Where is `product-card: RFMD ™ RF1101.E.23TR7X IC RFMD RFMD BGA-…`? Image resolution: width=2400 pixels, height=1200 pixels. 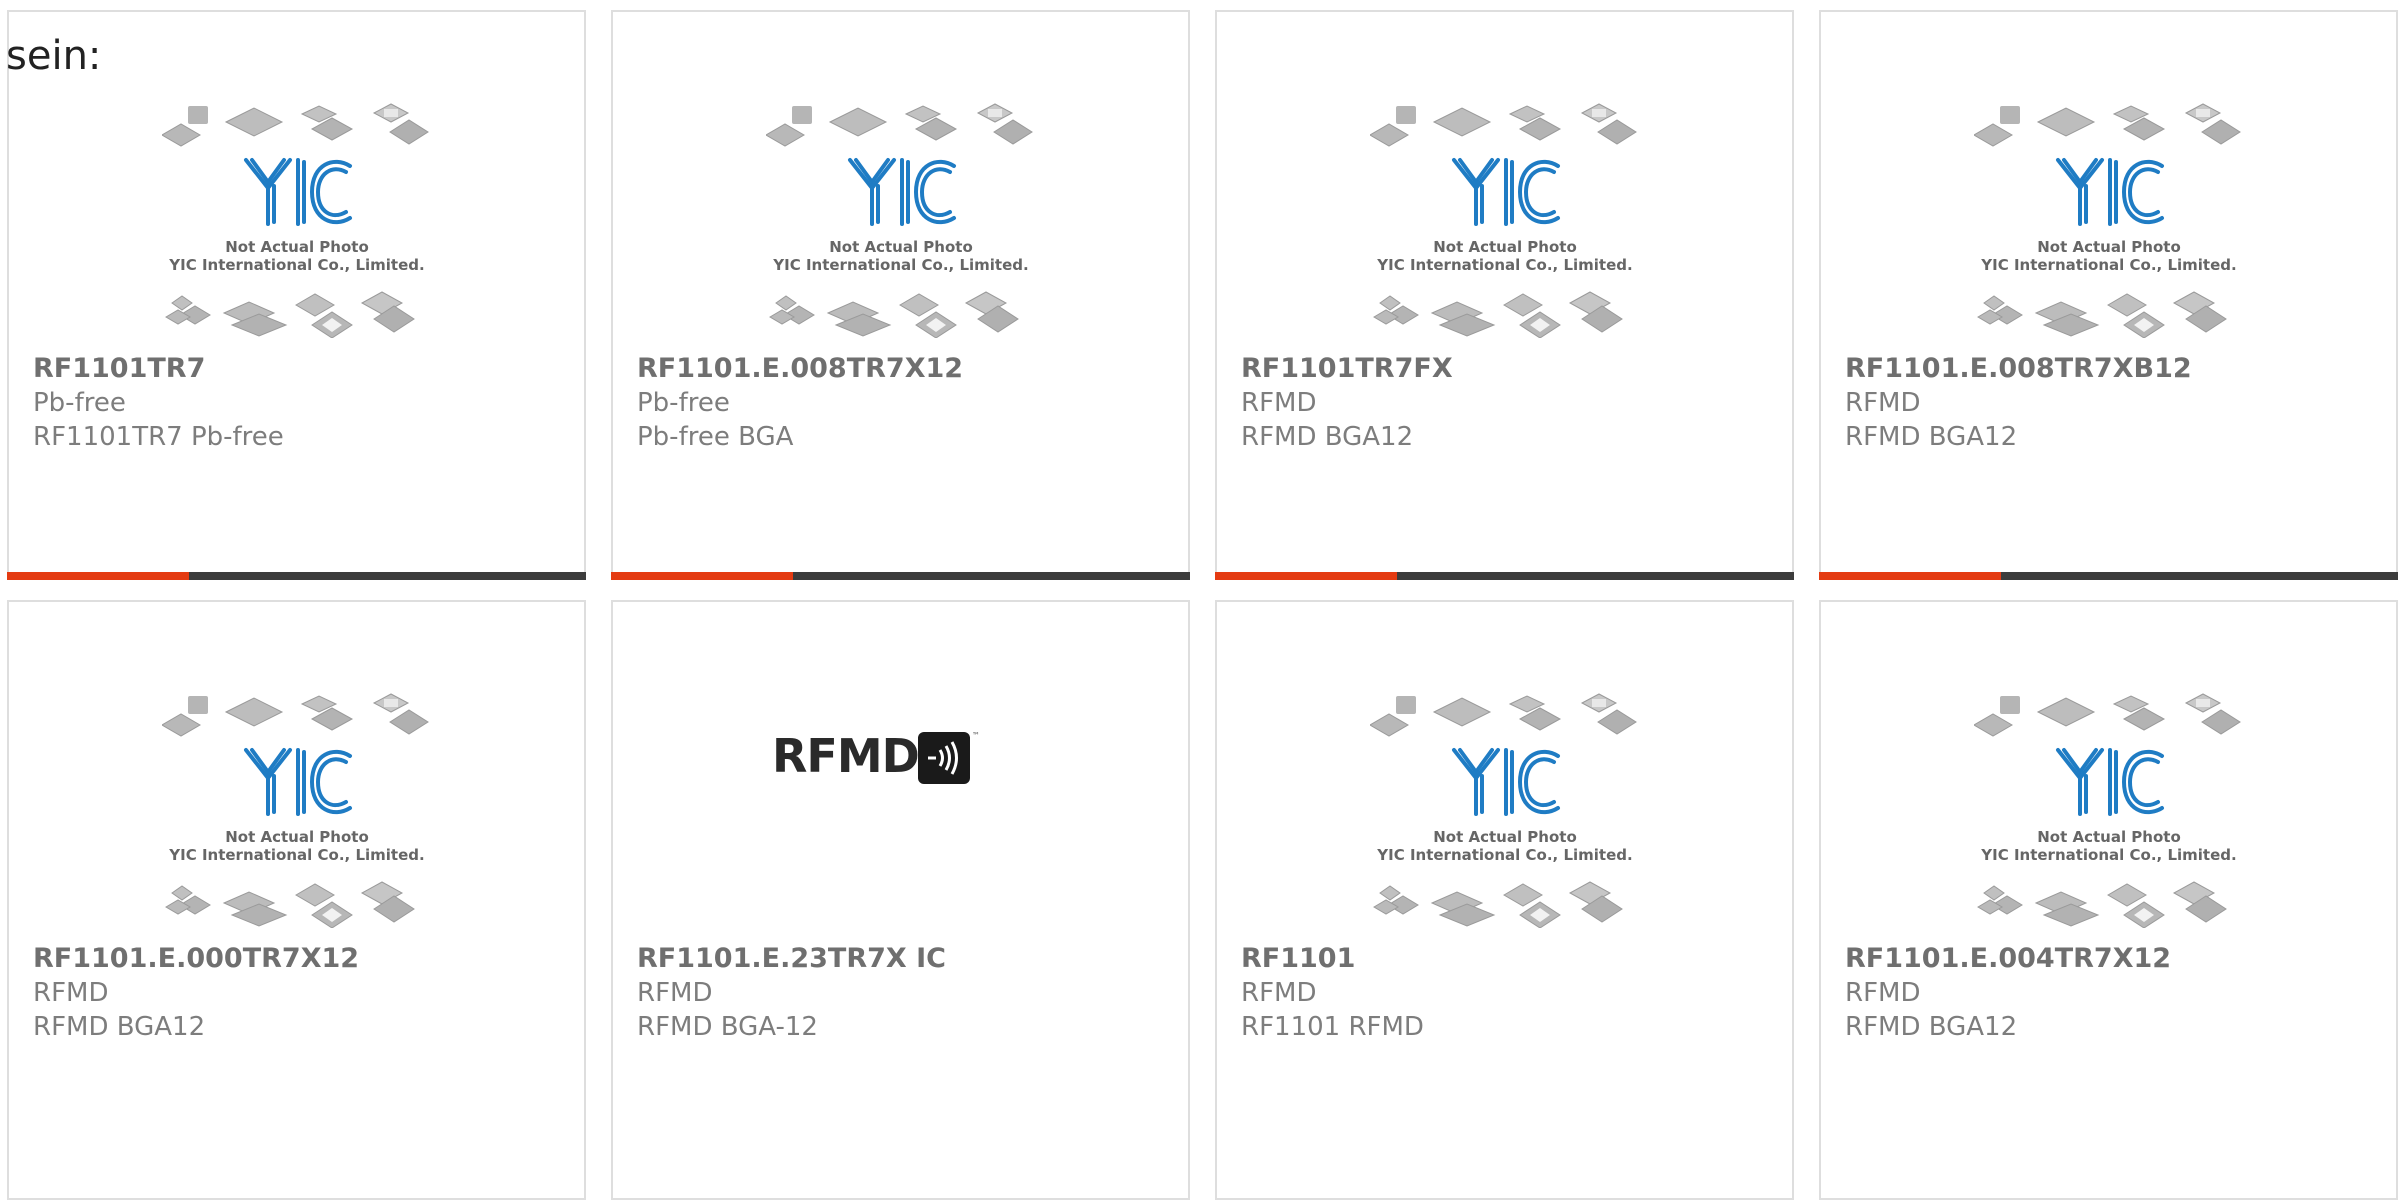
product-card: RFMD ™ RF1101.E.23TR7X IC RFMD RFMD BGA-… is located at coordinates (900, 900).